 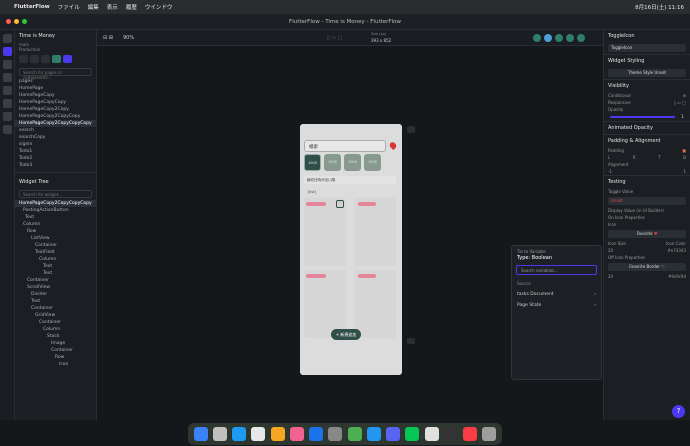 What do you see at coordinates (55, 287) in the screenshot?
I see `tree-node: ScrollView` at bounding box center [55, 287].